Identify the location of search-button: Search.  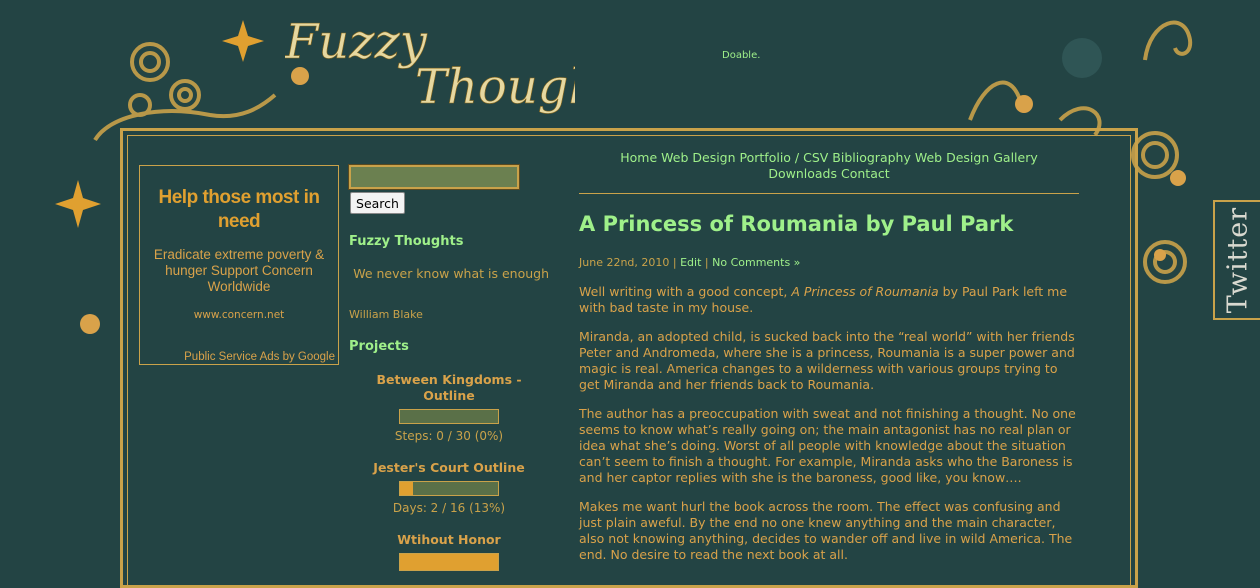
(377, 203).